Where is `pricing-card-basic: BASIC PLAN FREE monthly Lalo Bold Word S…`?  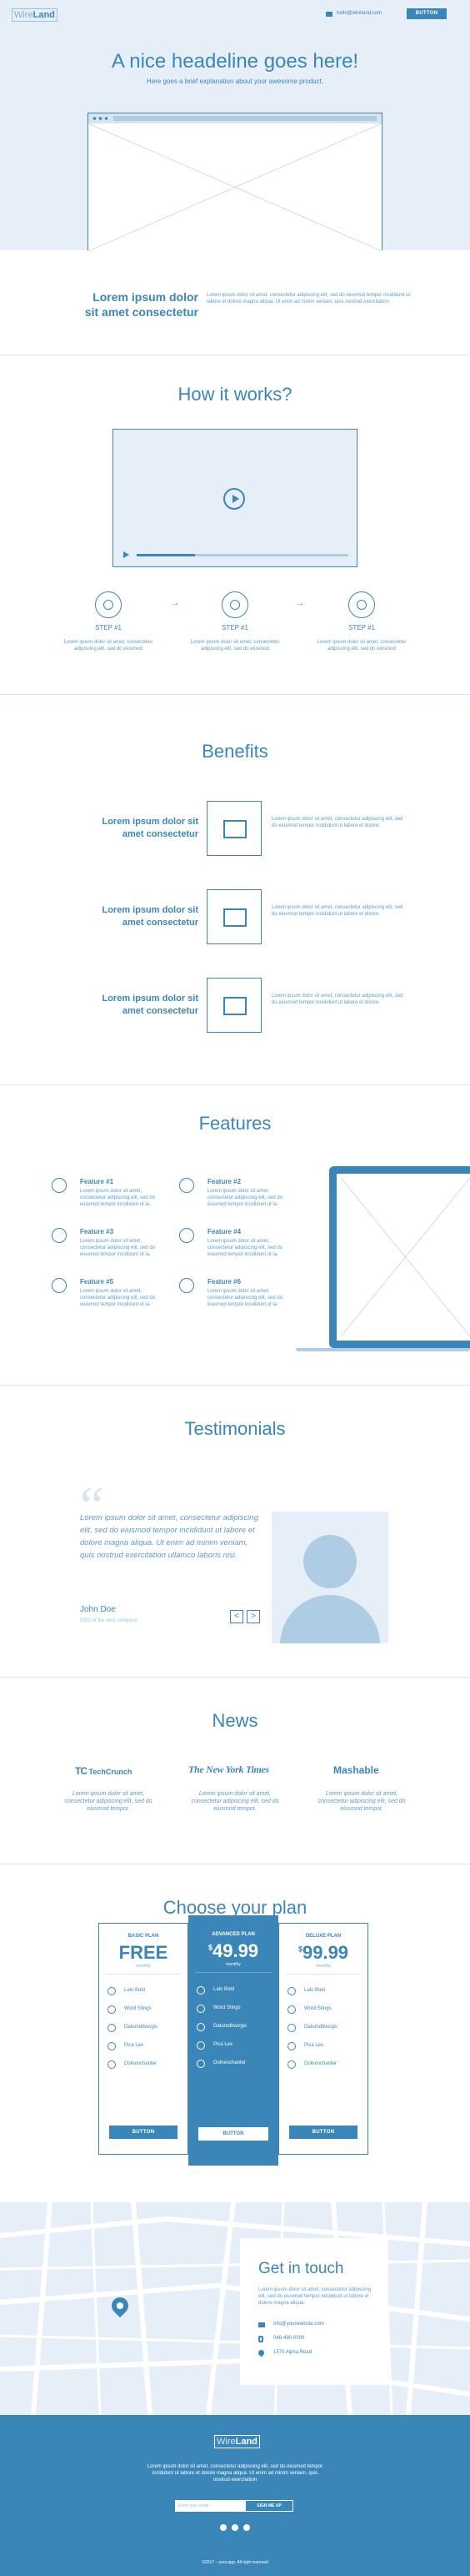 pricing-card-basic: BASIC PLAN FREE monthly Lalo Bold Word S… is located at coordinates (143, 2039).